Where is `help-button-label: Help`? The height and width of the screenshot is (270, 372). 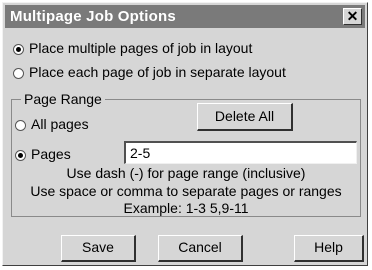 help-button-label: Help is located at coordinates (328, 247).